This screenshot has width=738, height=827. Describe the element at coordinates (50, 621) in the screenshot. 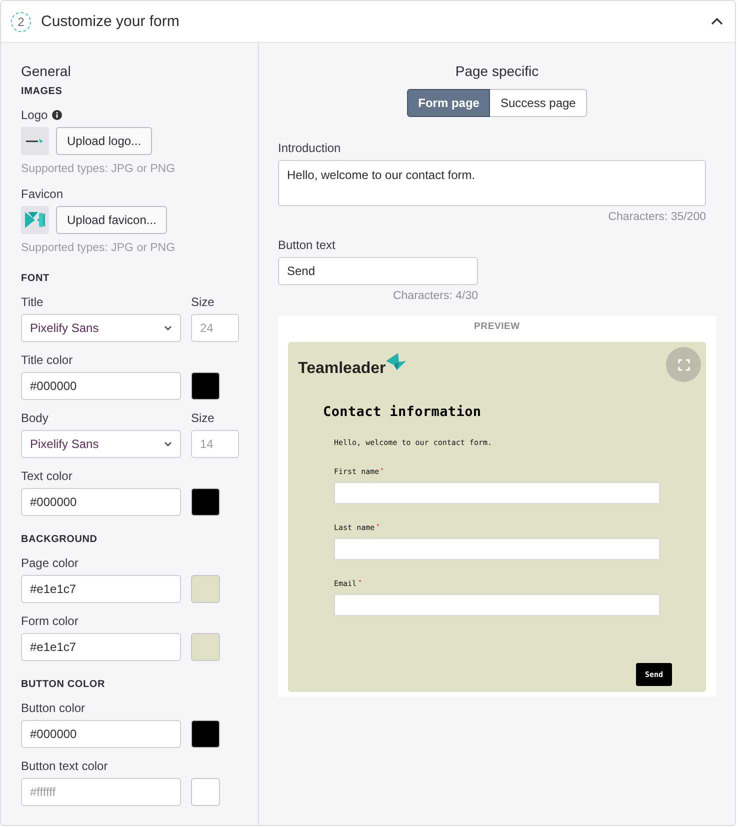

I see `field-label: Form color` at that location.